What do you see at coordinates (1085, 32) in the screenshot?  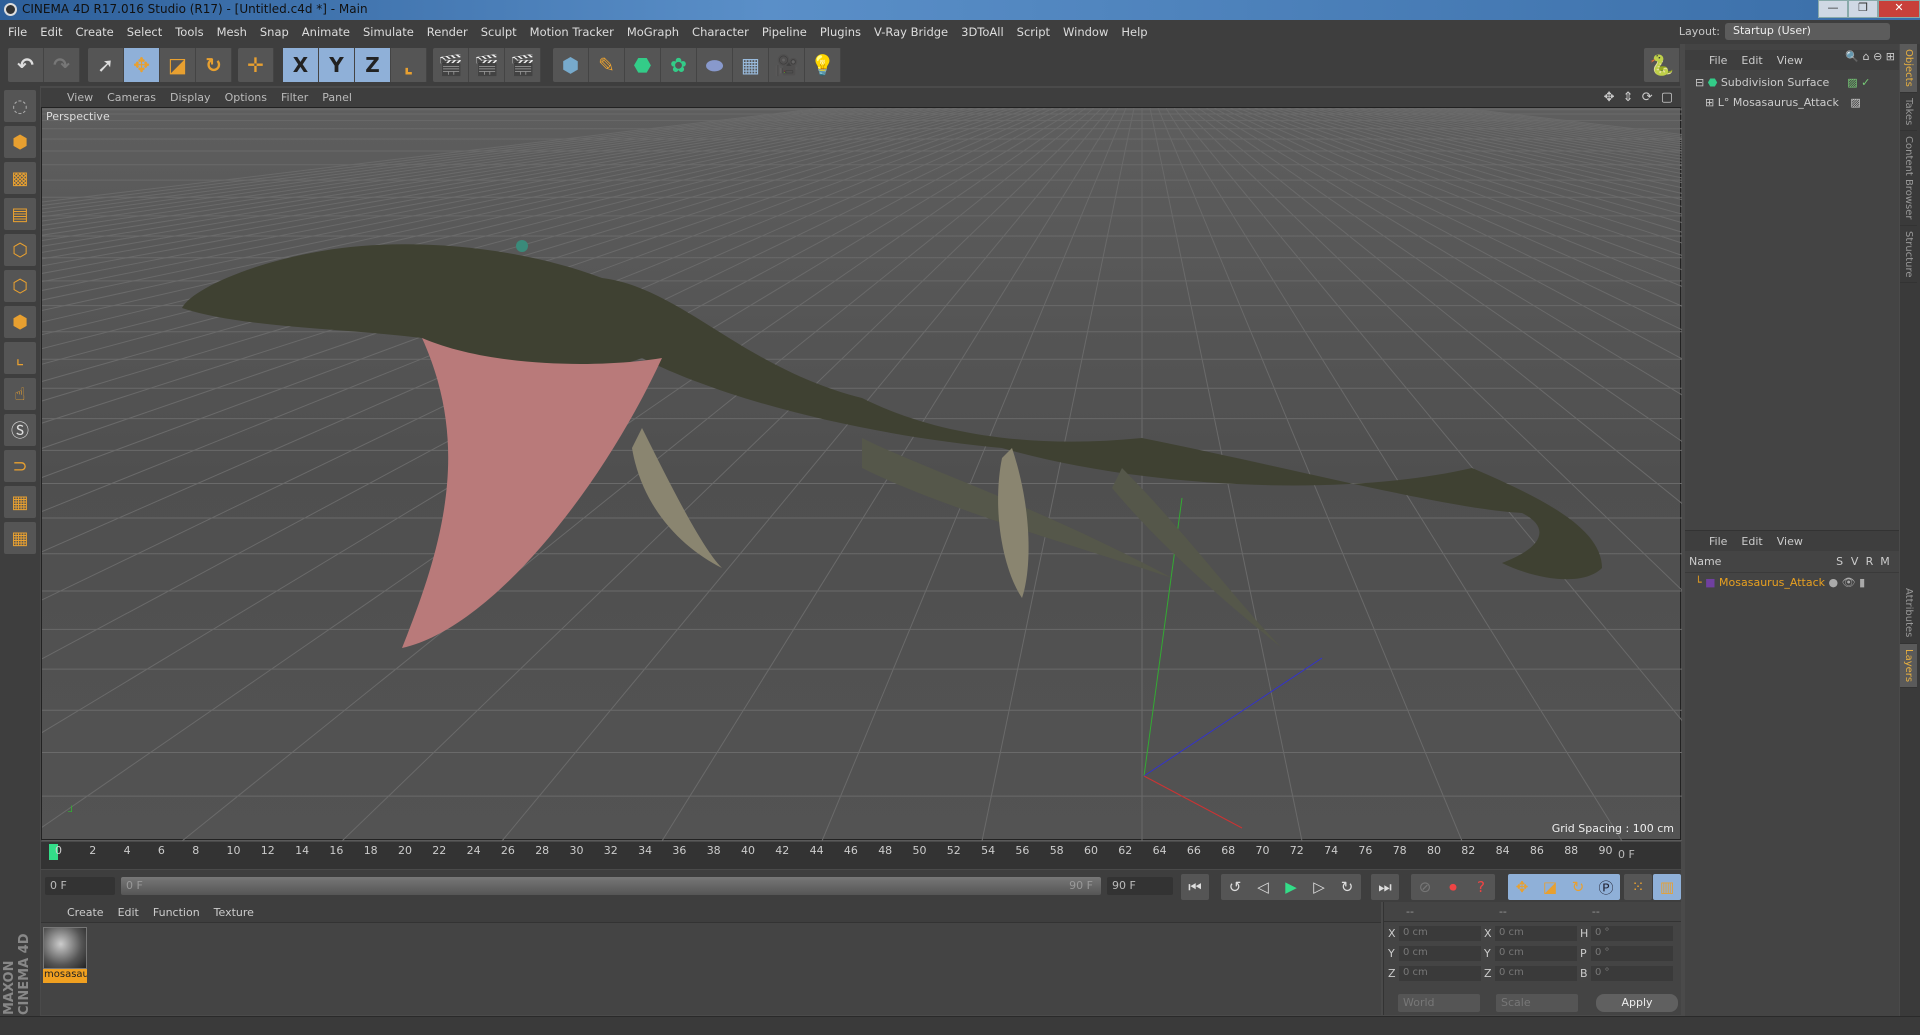 I see `menu-window: Window` at bounding box center [1085, 32].